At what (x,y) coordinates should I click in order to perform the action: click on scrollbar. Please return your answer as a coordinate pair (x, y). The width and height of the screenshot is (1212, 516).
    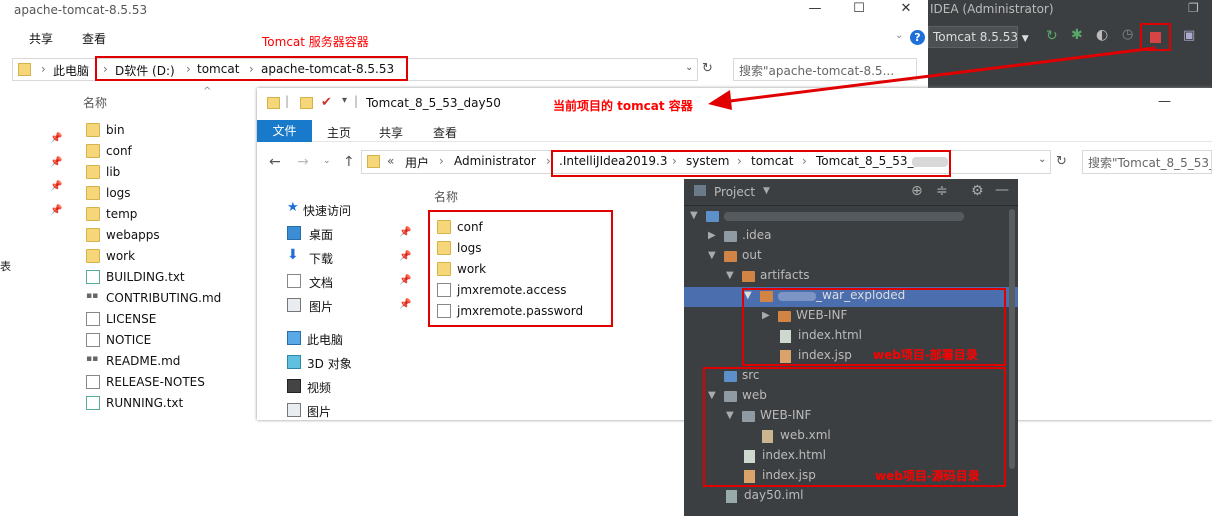
    Looking at the image, I should click on (1012, 339).